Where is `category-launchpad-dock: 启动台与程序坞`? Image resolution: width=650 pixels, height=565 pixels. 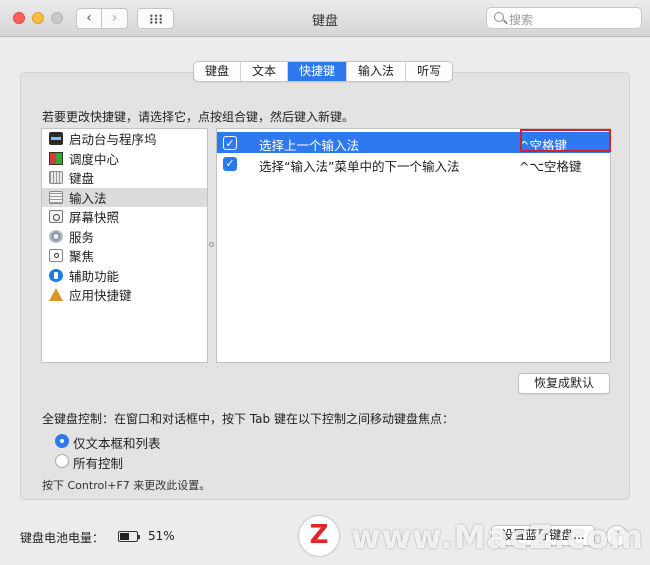
category-launchpad-dock: 启动台与程序坞 is located at coordinates (124, 139).